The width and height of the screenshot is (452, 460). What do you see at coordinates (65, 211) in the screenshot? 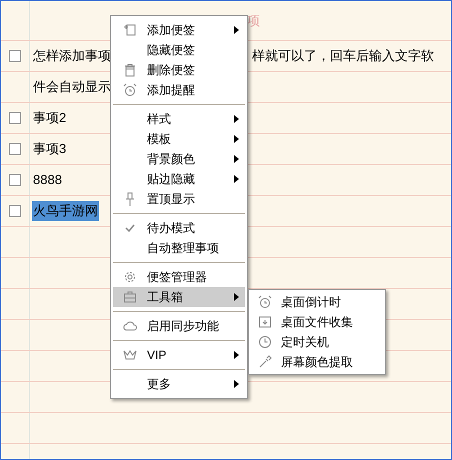
I see `todo-text: 火鸟手游网` at bounding box center [65, 211].